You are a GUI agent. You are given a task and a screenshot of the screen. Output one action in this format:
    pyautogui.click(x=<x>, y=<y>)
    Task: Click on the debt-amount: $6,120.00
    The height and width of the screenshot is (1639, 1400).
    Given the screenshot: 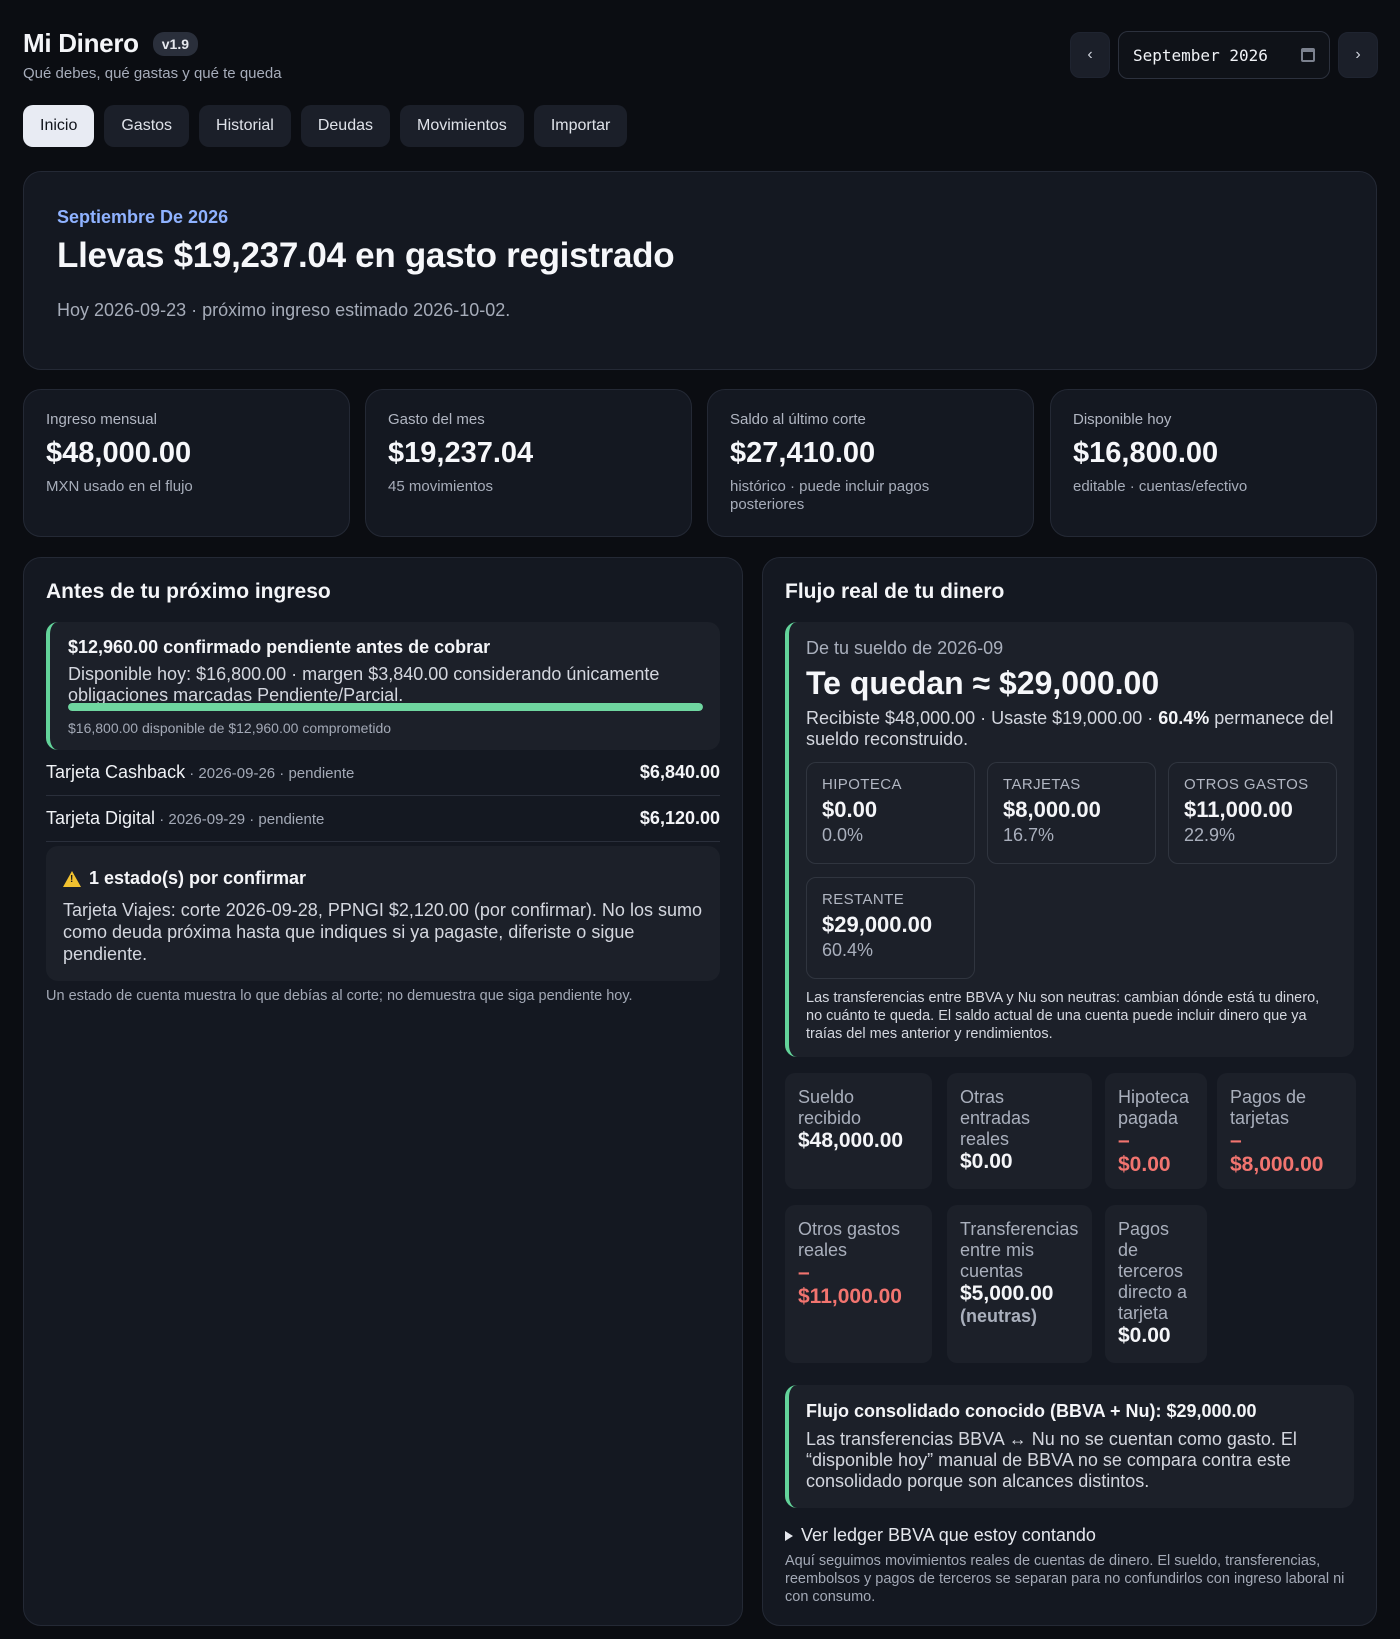 What is the action you would take?
    pyautogui.click(x=679, y=818)
    